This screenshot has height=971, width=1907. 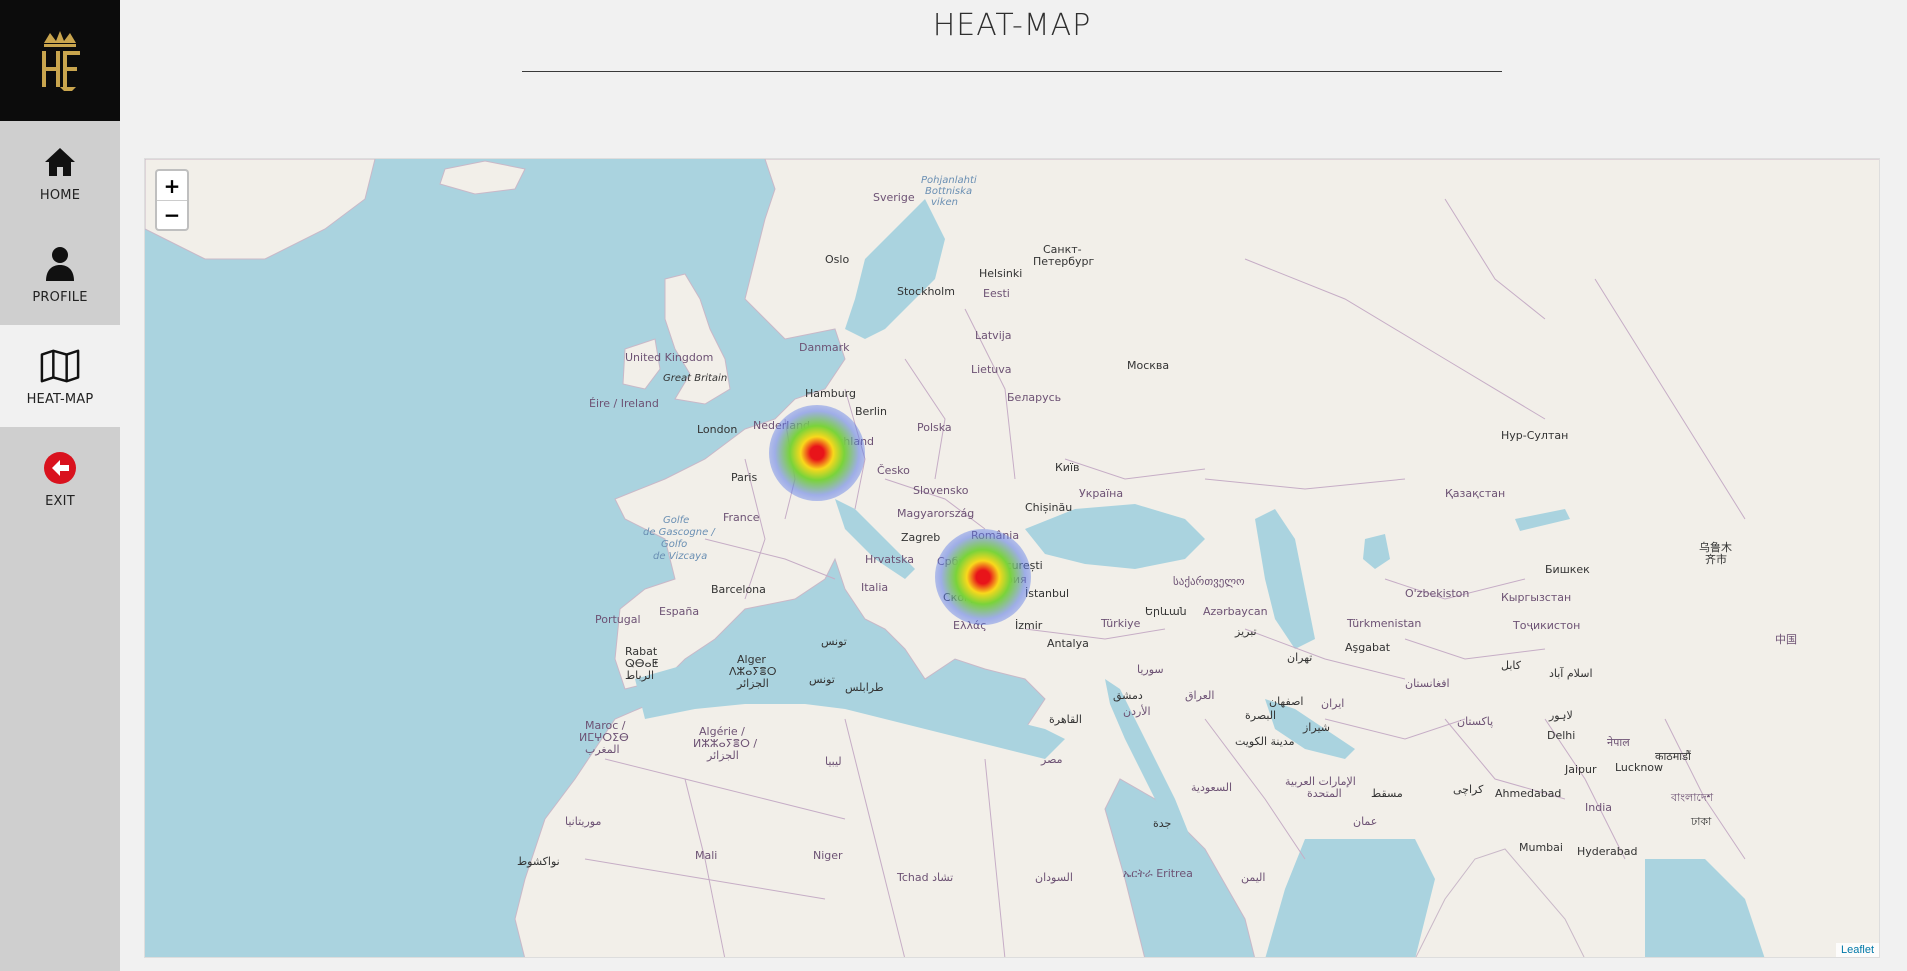 I want to click on map-label: Barcelona, so click(x=738, y=589).